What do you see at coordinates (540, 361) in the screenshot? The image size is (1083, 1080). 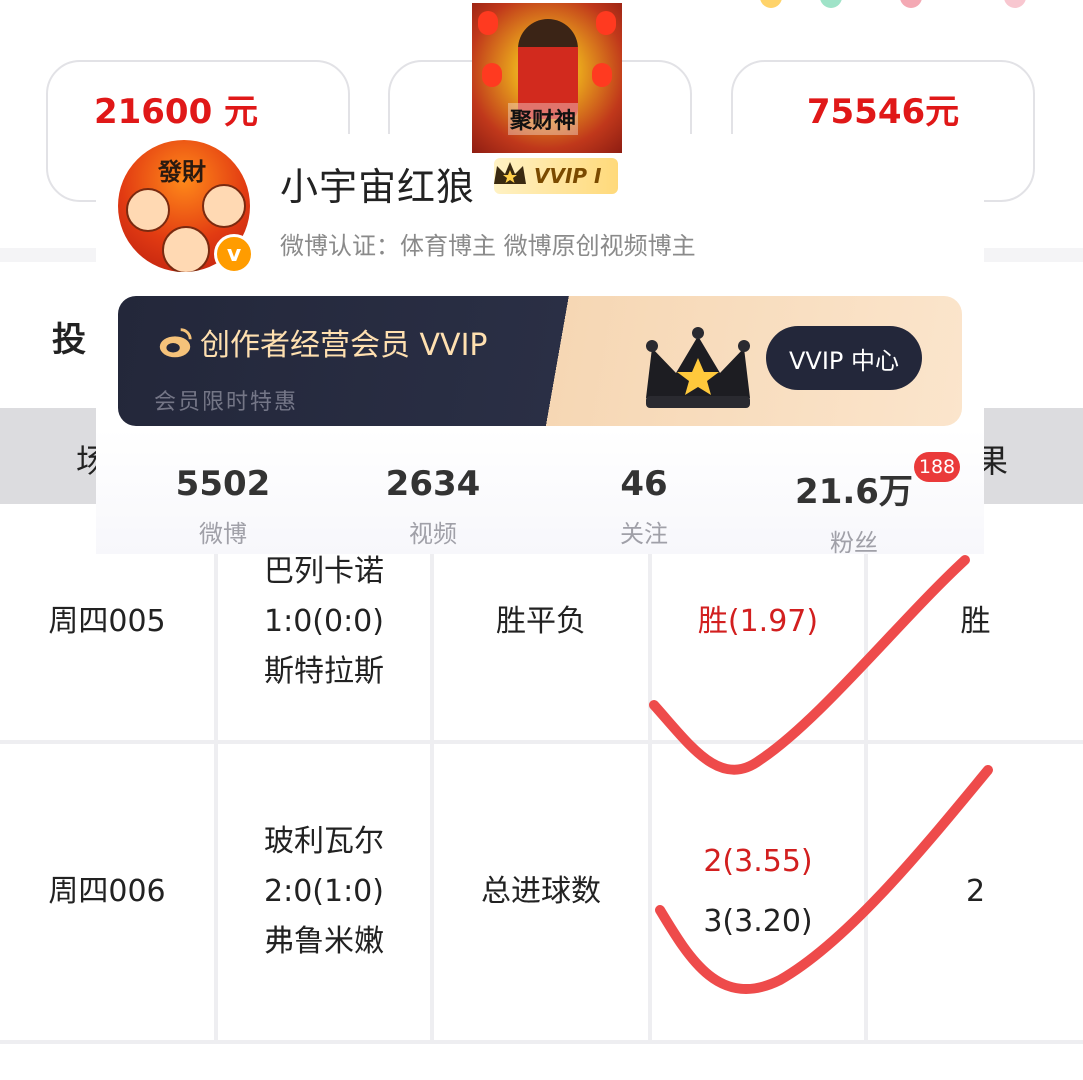 I see `vvip-banner: 创作者经营会员 VVIP 会员限时特惠 VVIP 中心` at bounding box center [540, 361].